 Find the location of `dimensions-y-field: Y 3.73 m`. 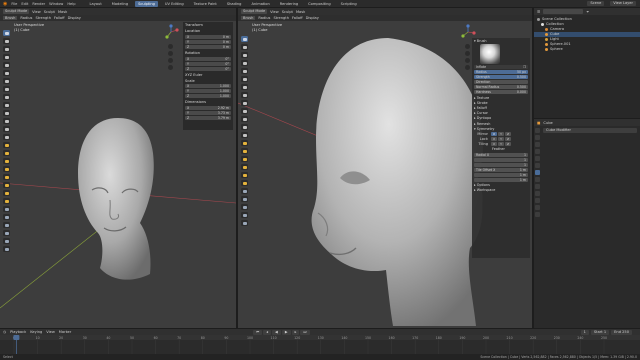

dimensions-y-field: Y 3.73 m is located at coordinates (208, 113).